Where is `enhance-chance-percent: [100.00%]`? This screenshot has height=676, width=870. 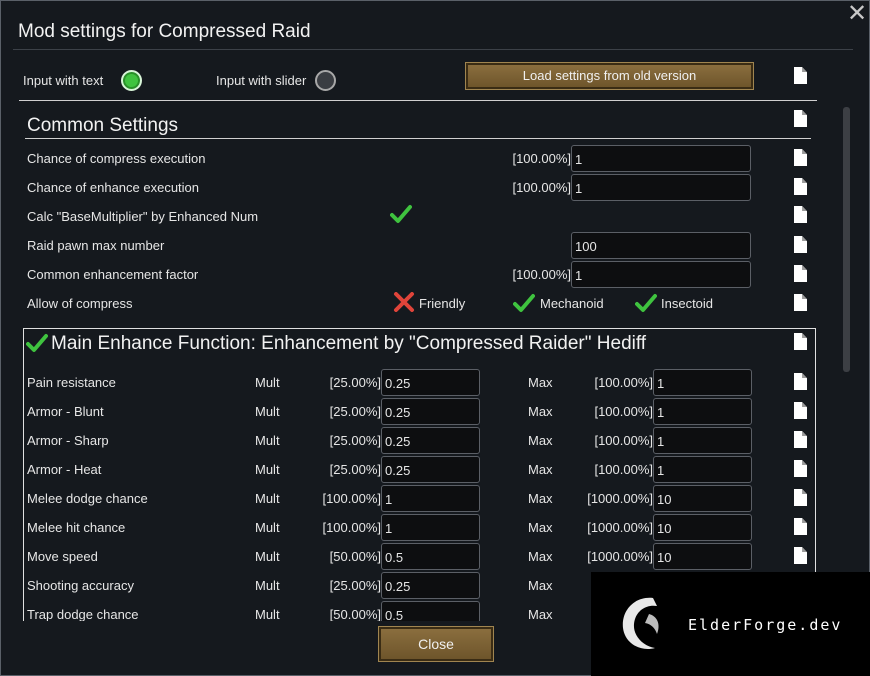
enhance-chance-percent: [100.00%] is located at coordinates (541, 187).